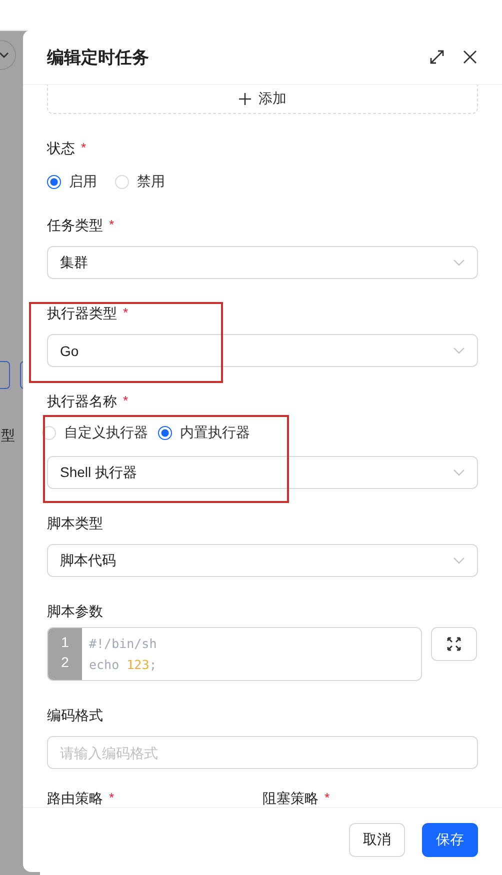 This screenshot has height=875, width=502. What do you see at coordinates (75, 715) in the screenshot?
I see `field-label: 编码格式` at bounding box center [75, 715].